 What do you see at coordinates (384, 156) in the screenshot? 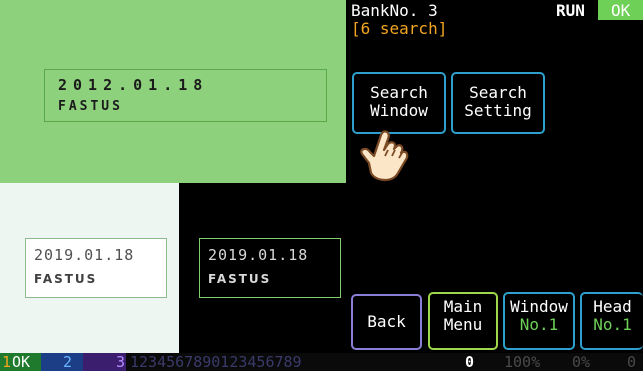
I see `hand-pointer-icon` at bounding box center [384, 156].